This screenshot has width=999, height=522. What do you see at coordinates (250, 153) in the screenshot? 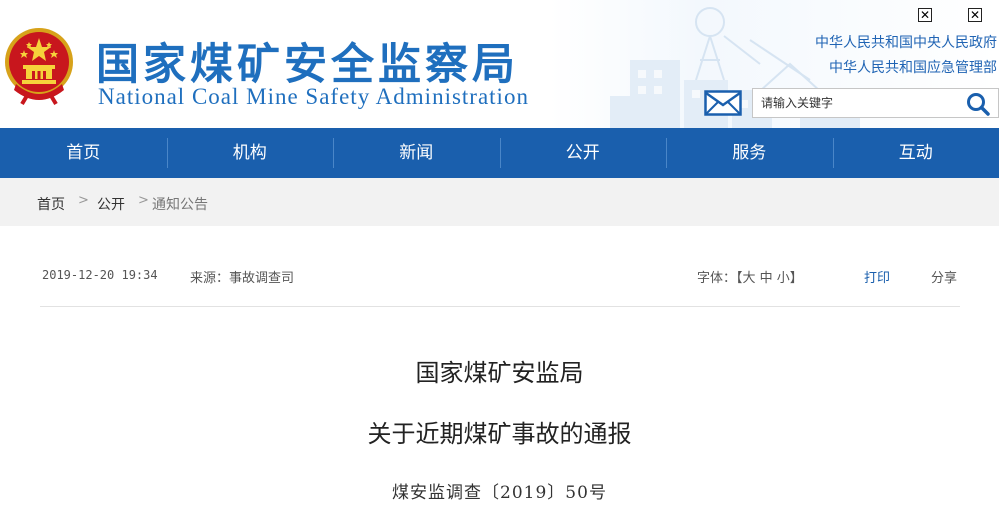
I see `nav-item-organization: 机构` at bounding box center [250, 153].